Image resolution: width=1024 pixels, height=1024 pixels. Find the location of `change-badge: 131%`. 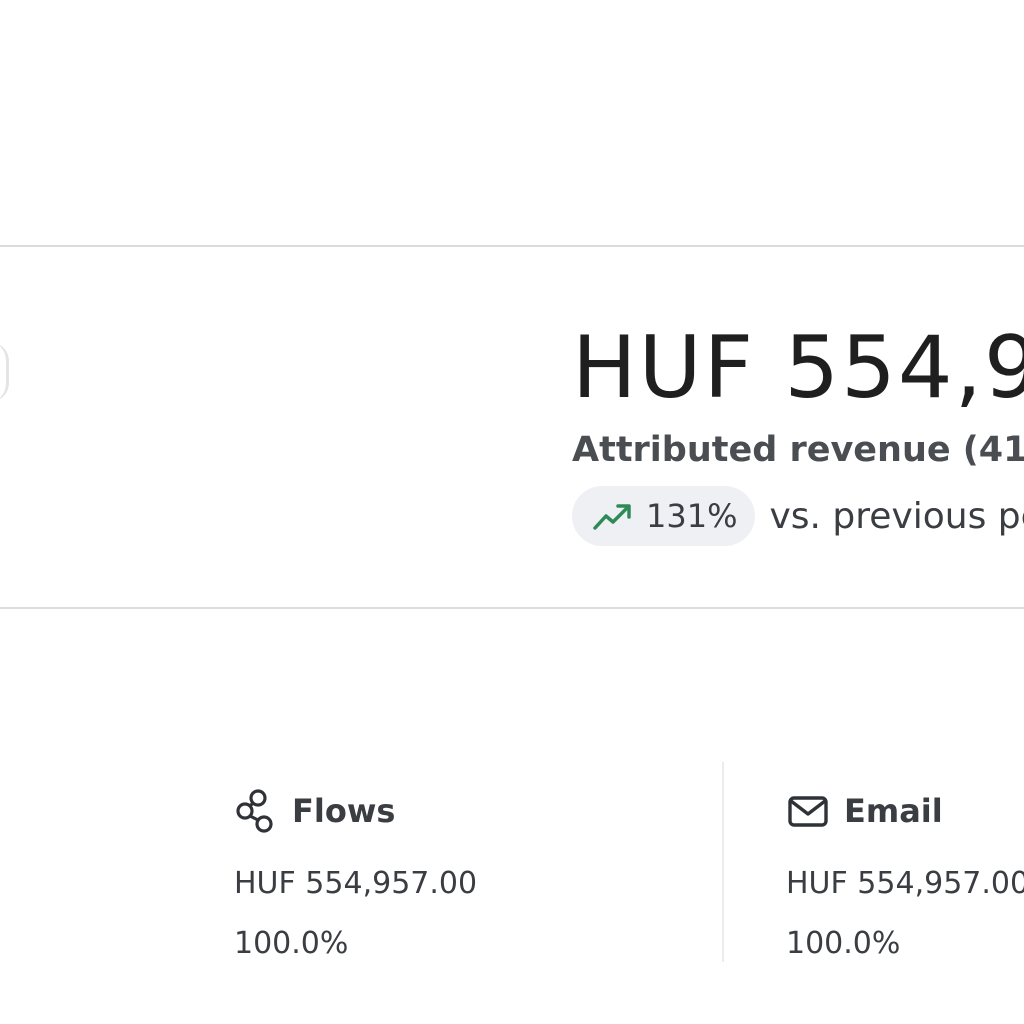

change-badge: 131% is located at coordinates (664, 516).